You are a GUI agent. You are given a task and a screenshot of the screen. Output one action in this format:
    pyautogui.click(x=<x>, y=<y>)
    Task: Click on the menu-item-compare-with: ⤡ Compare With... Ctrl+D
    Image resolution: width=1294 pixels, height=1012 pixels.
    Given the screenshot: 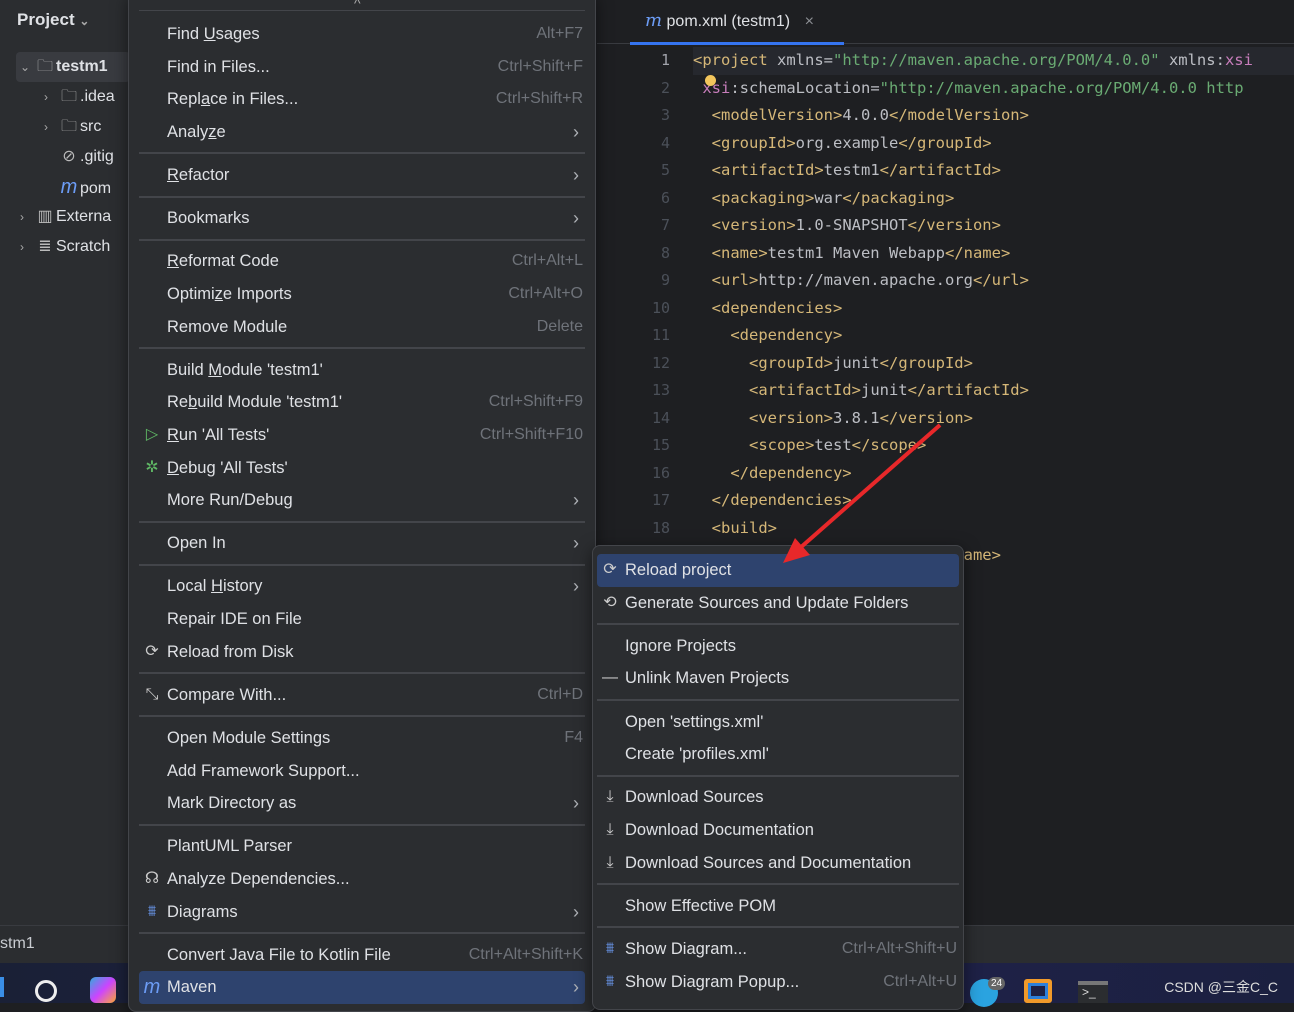 What is the action you would take?
    pyautogui.click(x=362, y=695)
    